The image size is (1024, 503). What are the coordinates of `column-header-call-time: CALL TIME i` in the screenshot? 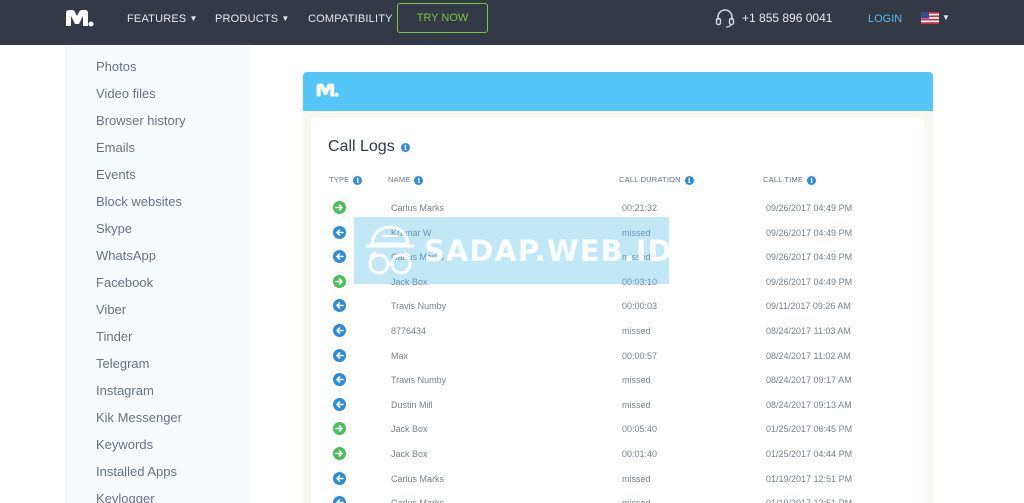 It's located at (790, 180).